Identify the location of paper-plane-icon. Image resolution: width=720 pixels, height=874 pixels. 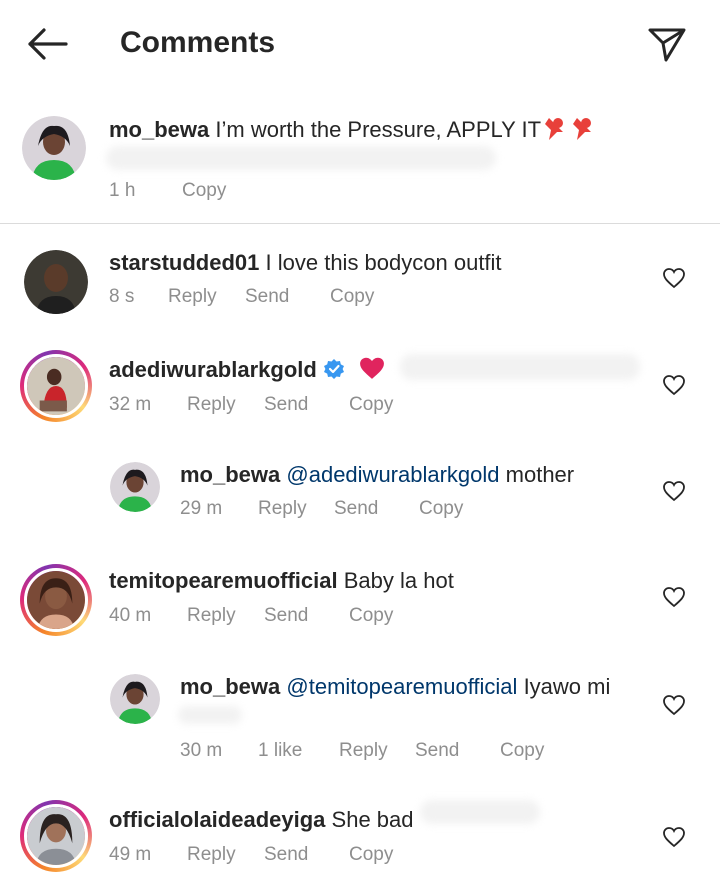
(667, 45).